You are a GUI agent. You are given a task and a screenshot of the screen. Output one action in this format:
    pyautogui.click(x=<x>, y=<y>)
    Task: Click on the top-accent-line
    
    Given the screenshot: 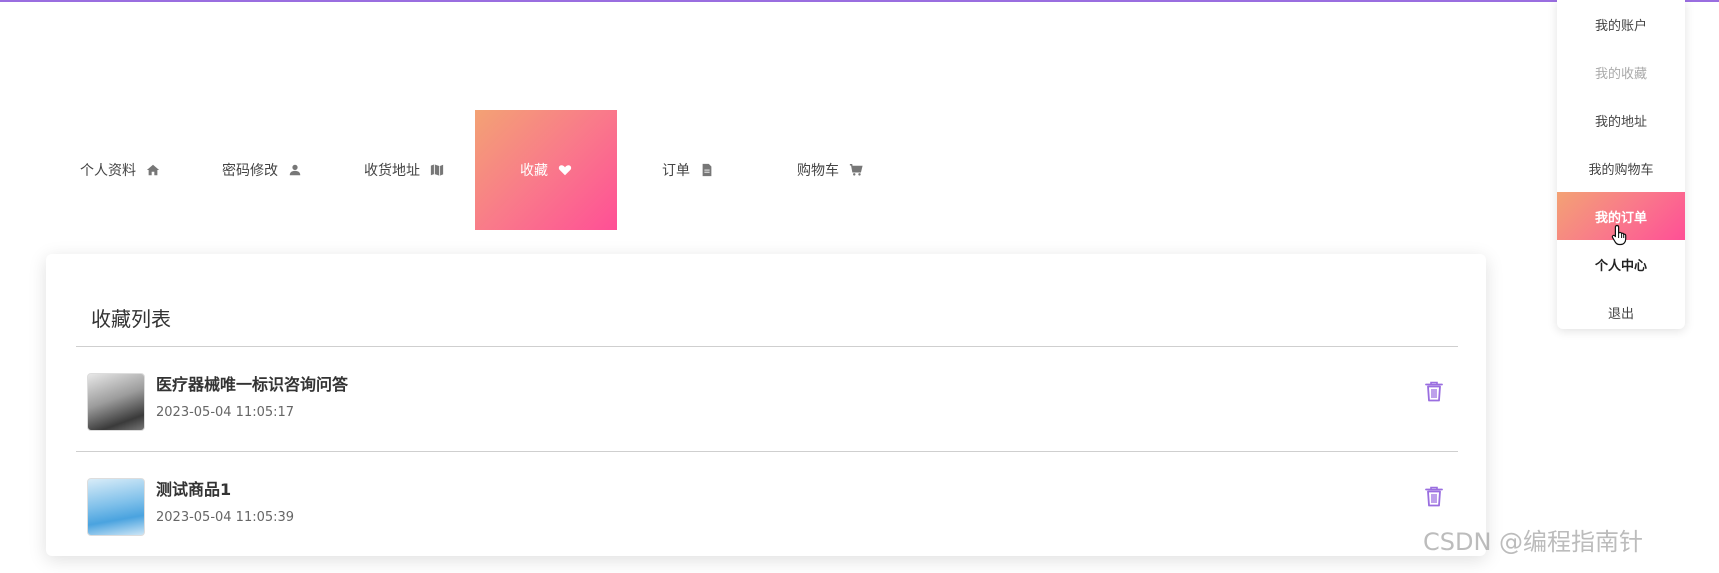 What is the action you would take?
    pyautogui.click(x=859, y=1)
    